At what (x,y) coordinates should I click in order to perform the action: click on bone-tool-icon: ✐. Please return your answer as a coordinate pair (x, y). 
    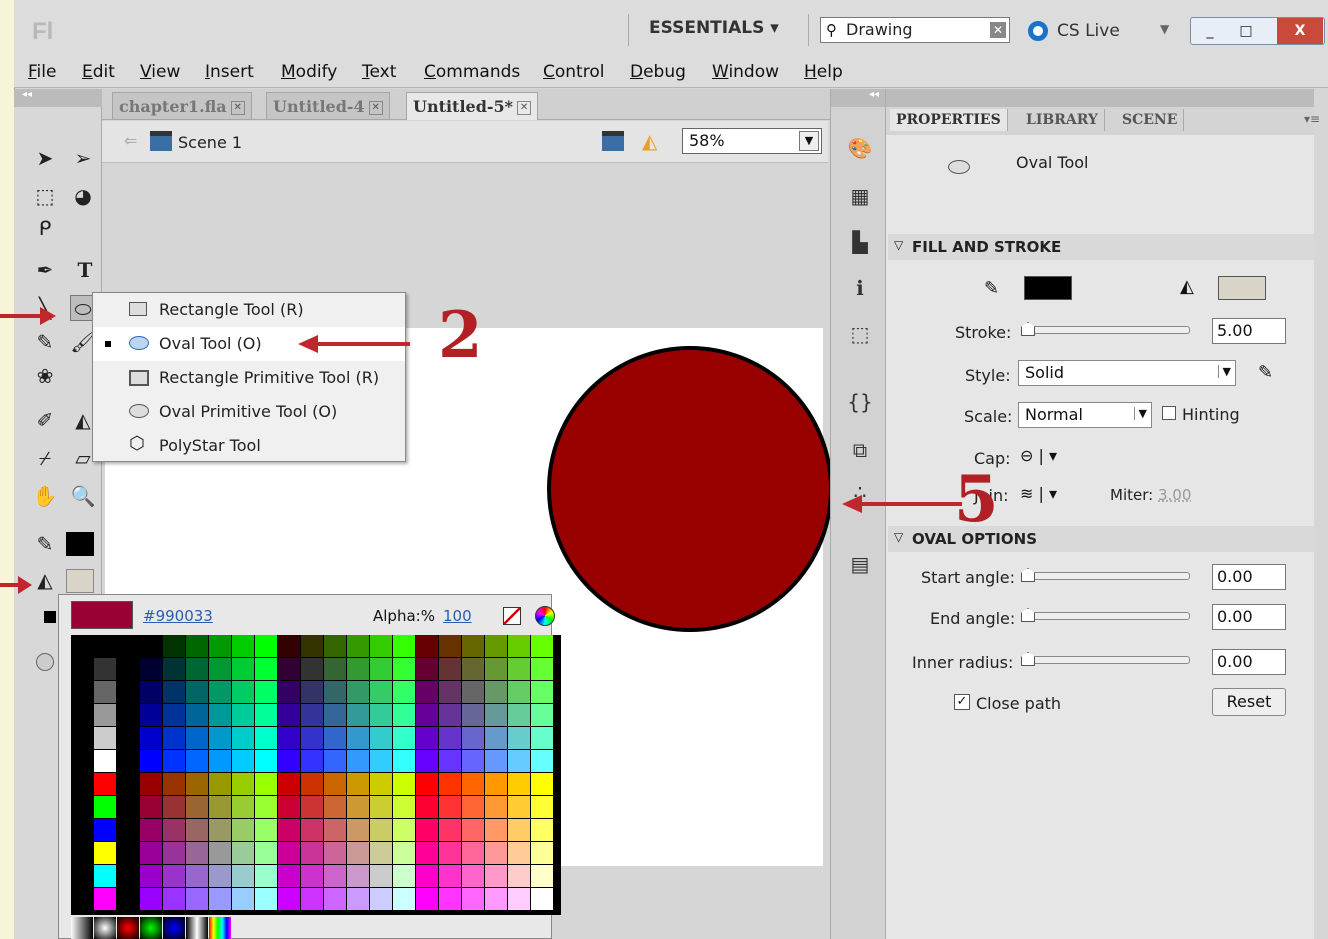
    Looking at the image, I should click on (45, 420).